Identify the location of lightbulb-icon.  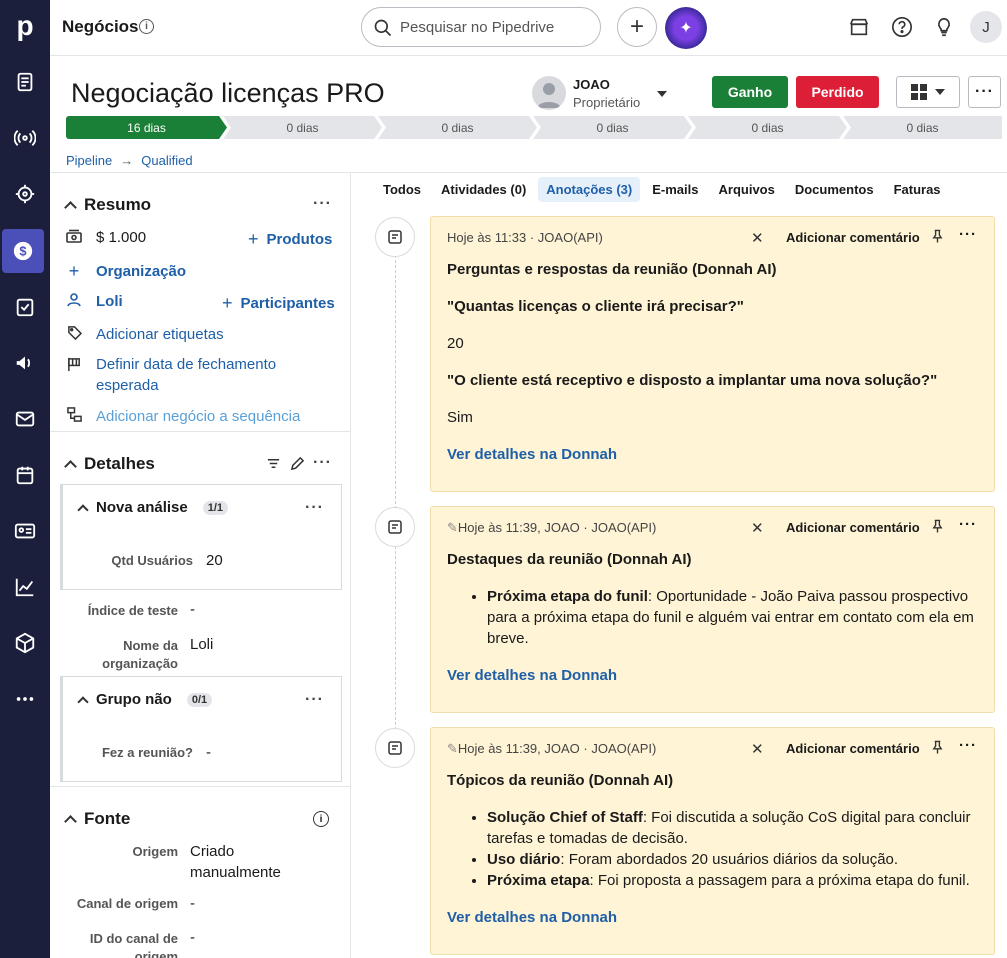
(944, 27).